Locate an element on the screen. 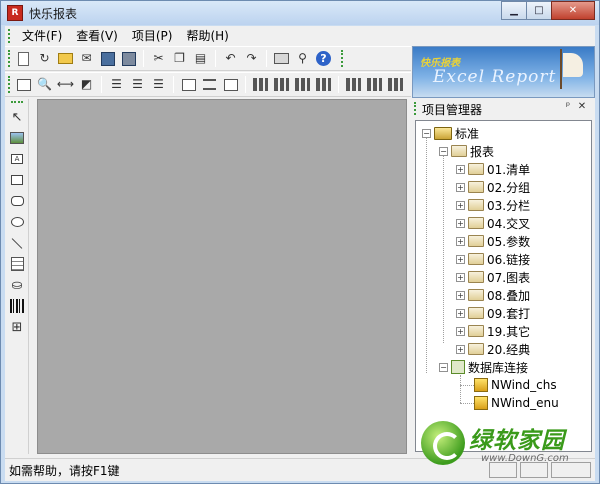 This screenshot has width=600, height=484. menu-file: 文件(F) is located at coordinates (42, 36).